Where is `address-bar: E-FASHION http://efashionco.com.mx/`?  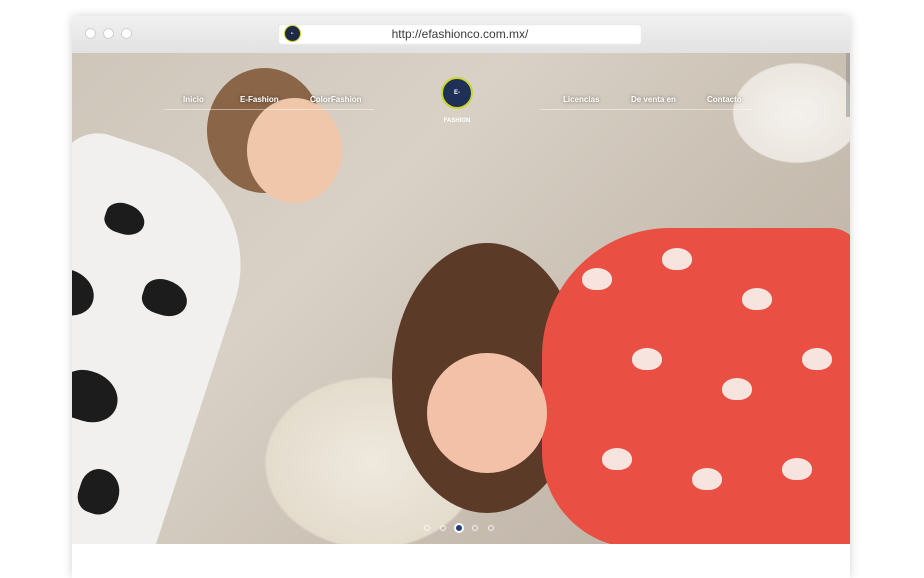 address-bar: E-FASHION http://efashionco.com.mx/ is located at coordinates (460, 34).